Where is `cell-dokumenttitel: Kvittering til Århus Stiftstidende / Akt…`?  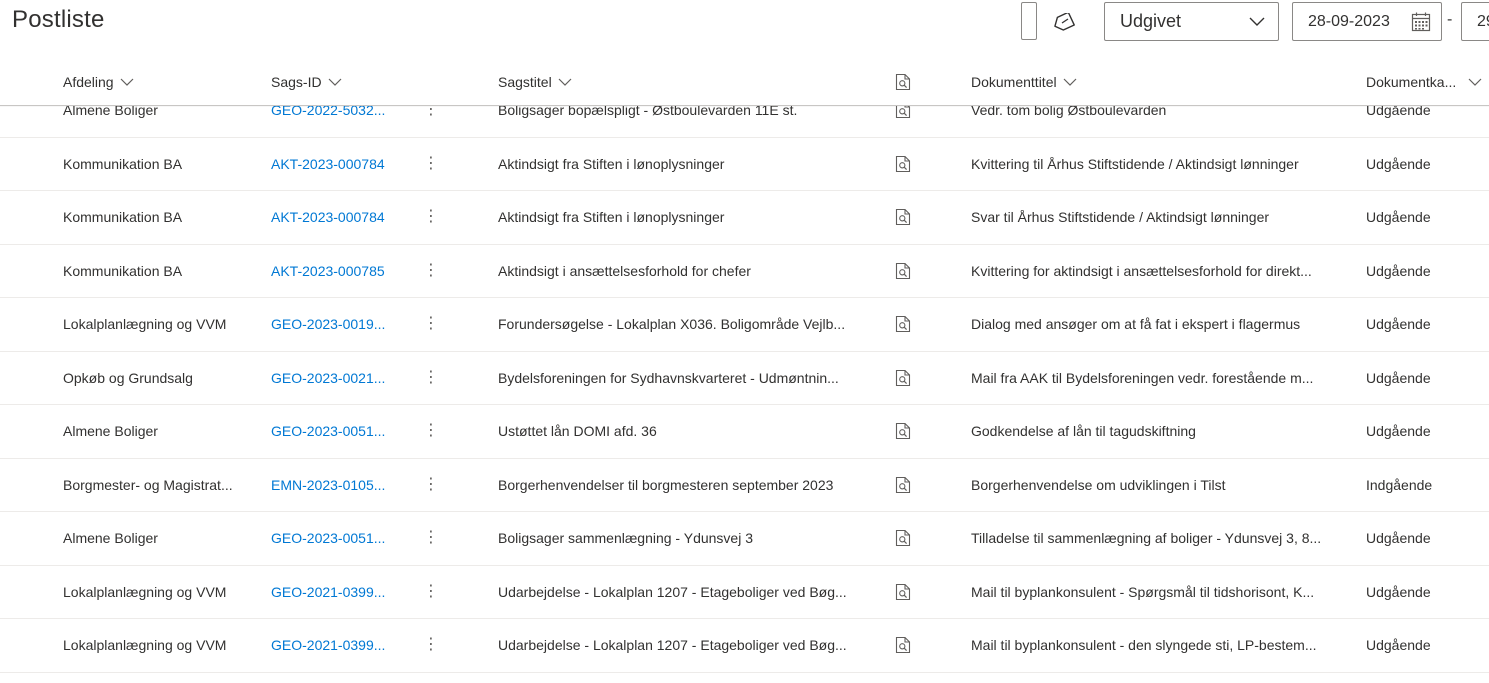
cell-dokumenttitel: Kvittering til Århus Stiftstidende / Akt… is located at coordinates (1135, 163).